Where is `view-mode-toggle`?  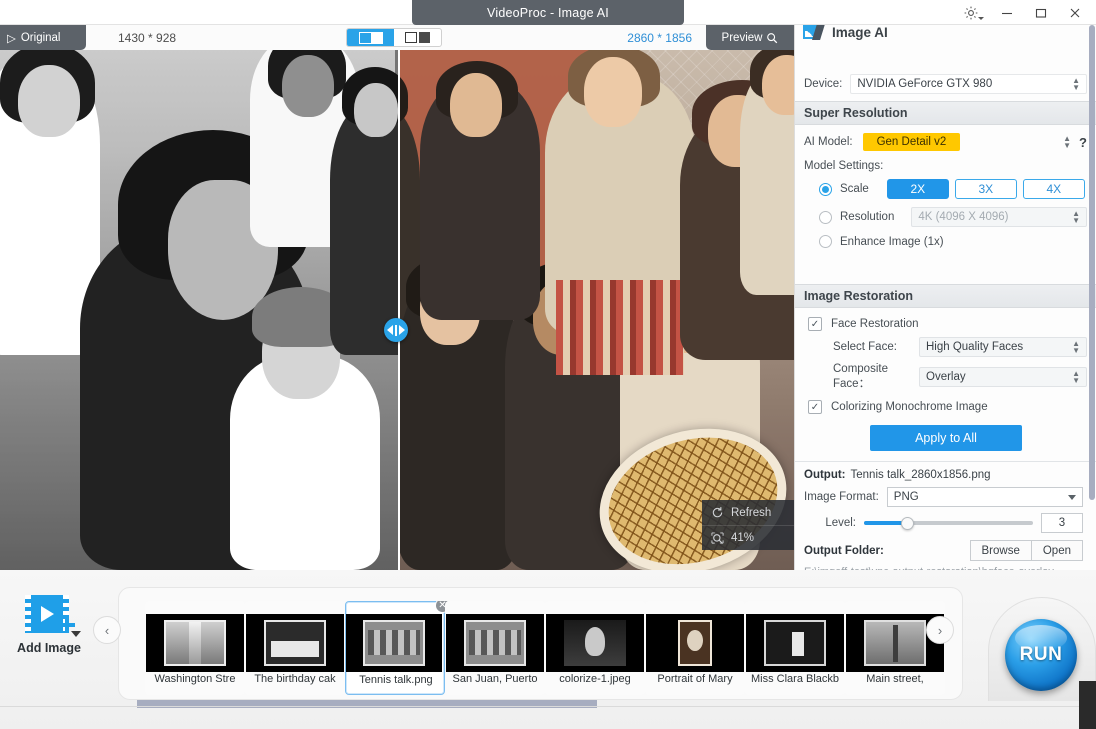 view-mode-toggle is located at coordinates (394, 37).